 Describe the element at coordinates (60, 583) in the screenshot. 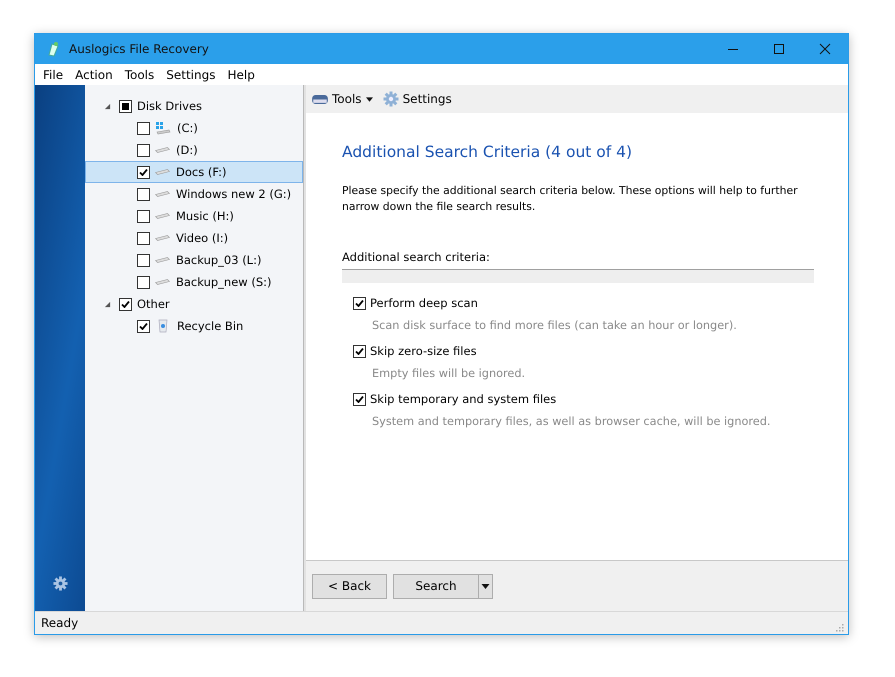

I see `settings-icon` at that location.